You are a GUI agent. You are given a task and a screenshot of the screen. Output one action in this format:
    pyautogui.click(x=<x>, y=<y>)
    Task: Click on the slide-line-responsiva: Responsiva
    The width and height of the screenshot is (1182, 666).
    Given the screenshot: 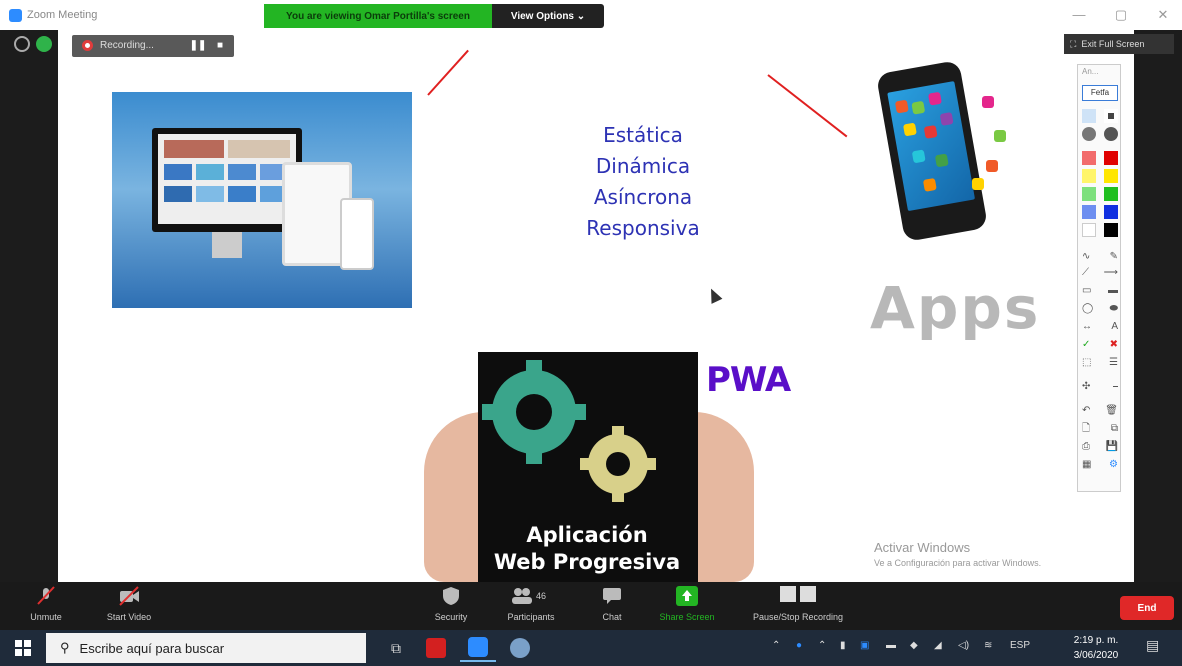 What is the action you would take?
    pyautogui.click(x=643, y=228)
    